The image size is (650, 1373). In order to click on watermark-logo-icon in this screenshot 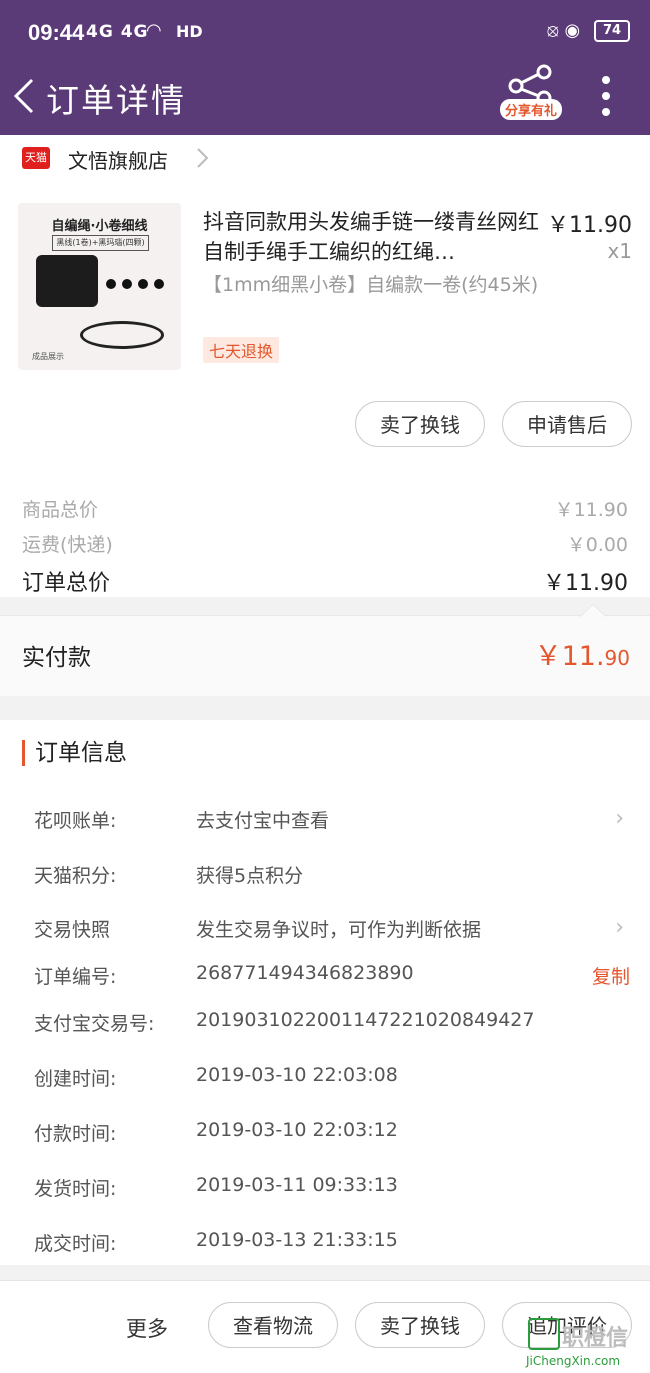, I will do `click(544, 1334)`.